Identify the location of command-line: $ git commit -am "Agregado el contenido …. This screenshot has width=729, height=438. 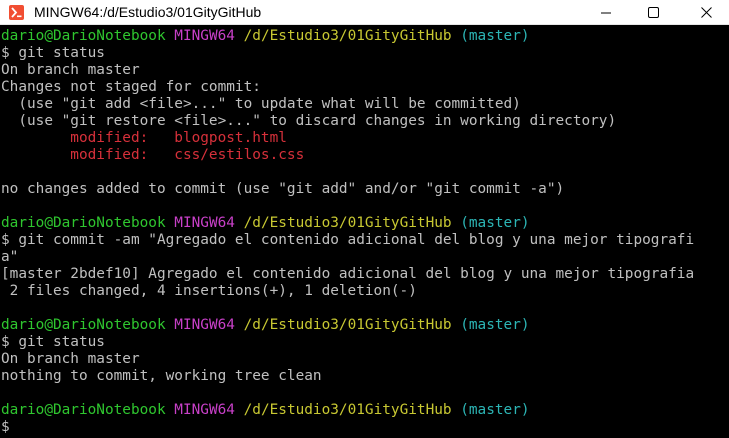
(348, 240).